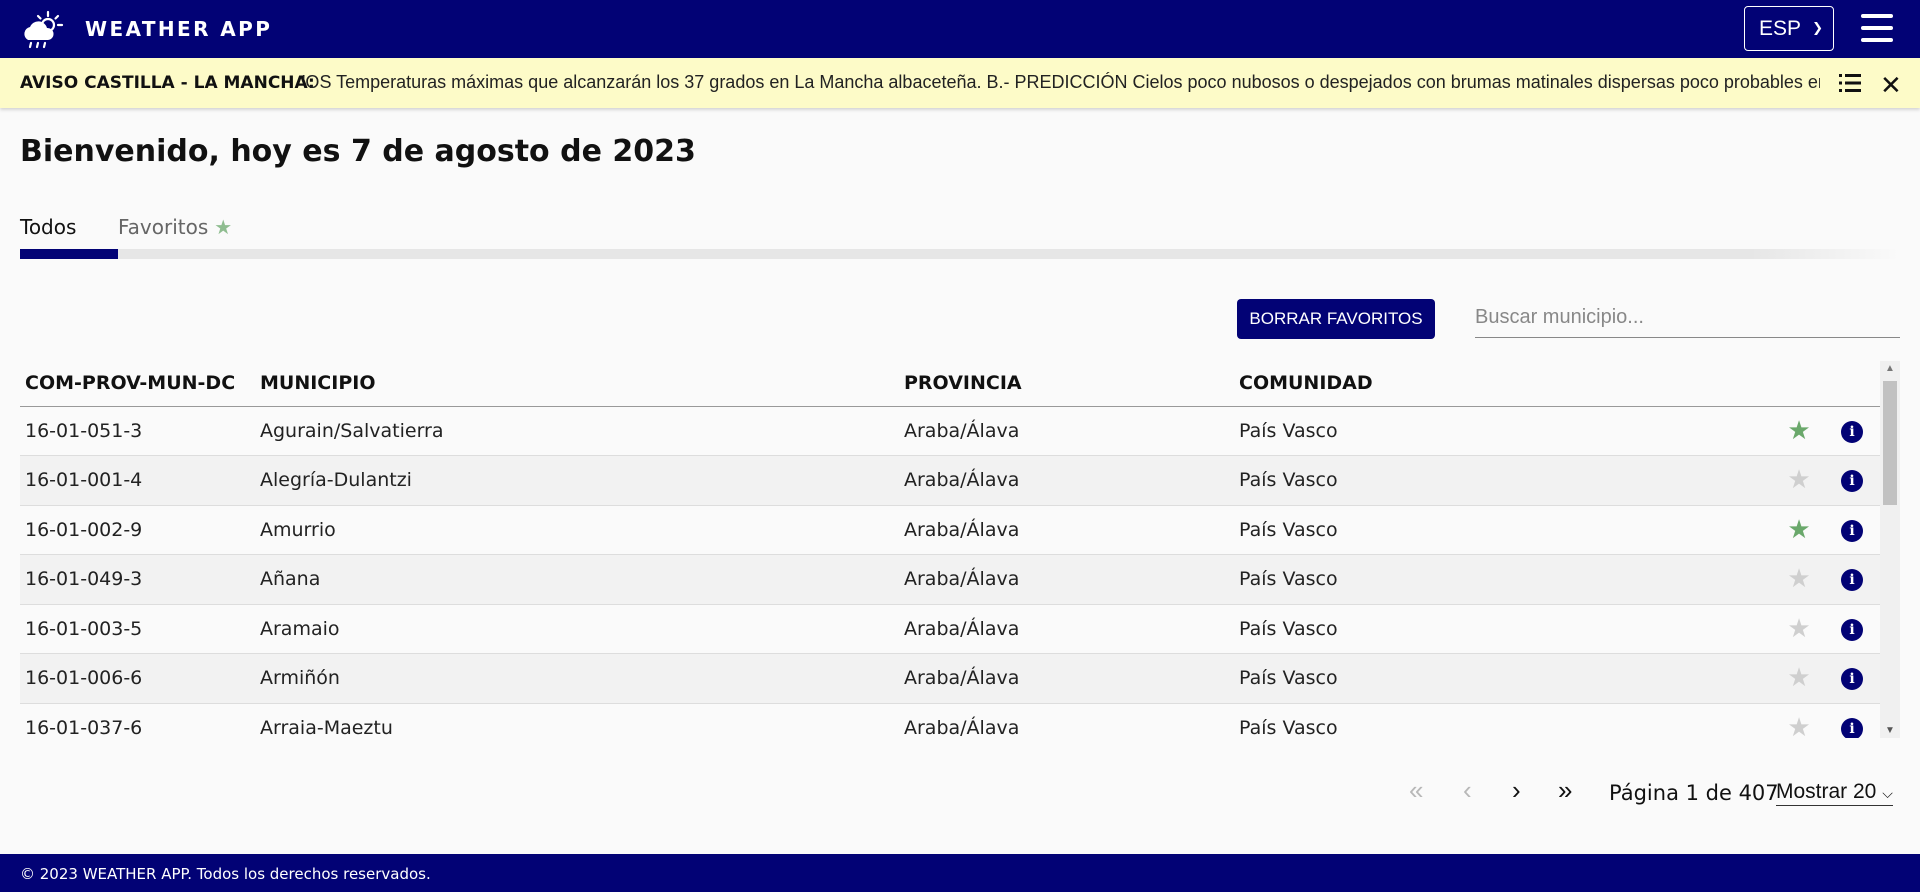  I want to click on column-header-code: COM-PROV-MUN-DC, so click(137, 384).